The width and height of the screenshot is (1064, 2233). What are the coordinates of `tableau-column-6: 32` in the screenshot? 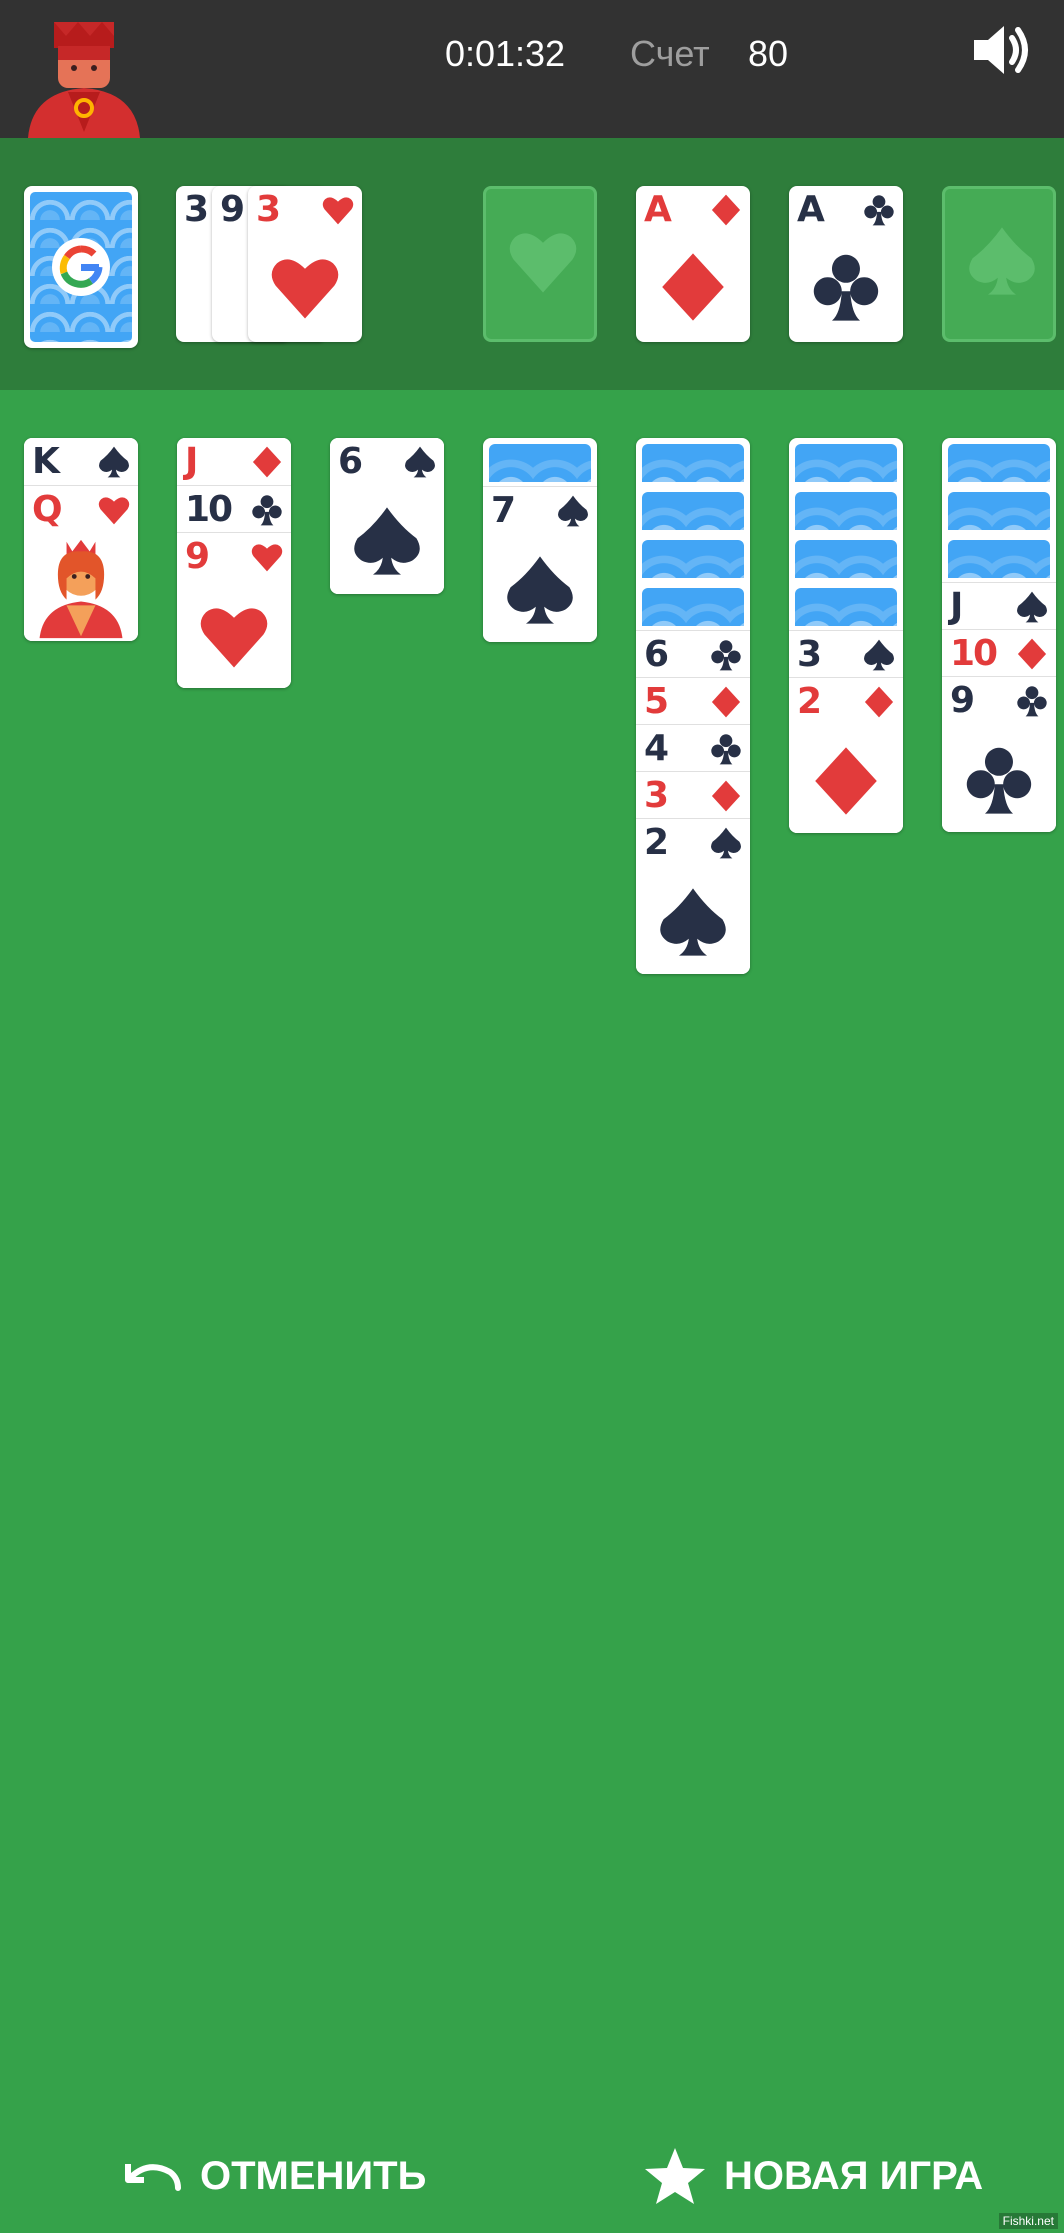 It's located at (846, 635).